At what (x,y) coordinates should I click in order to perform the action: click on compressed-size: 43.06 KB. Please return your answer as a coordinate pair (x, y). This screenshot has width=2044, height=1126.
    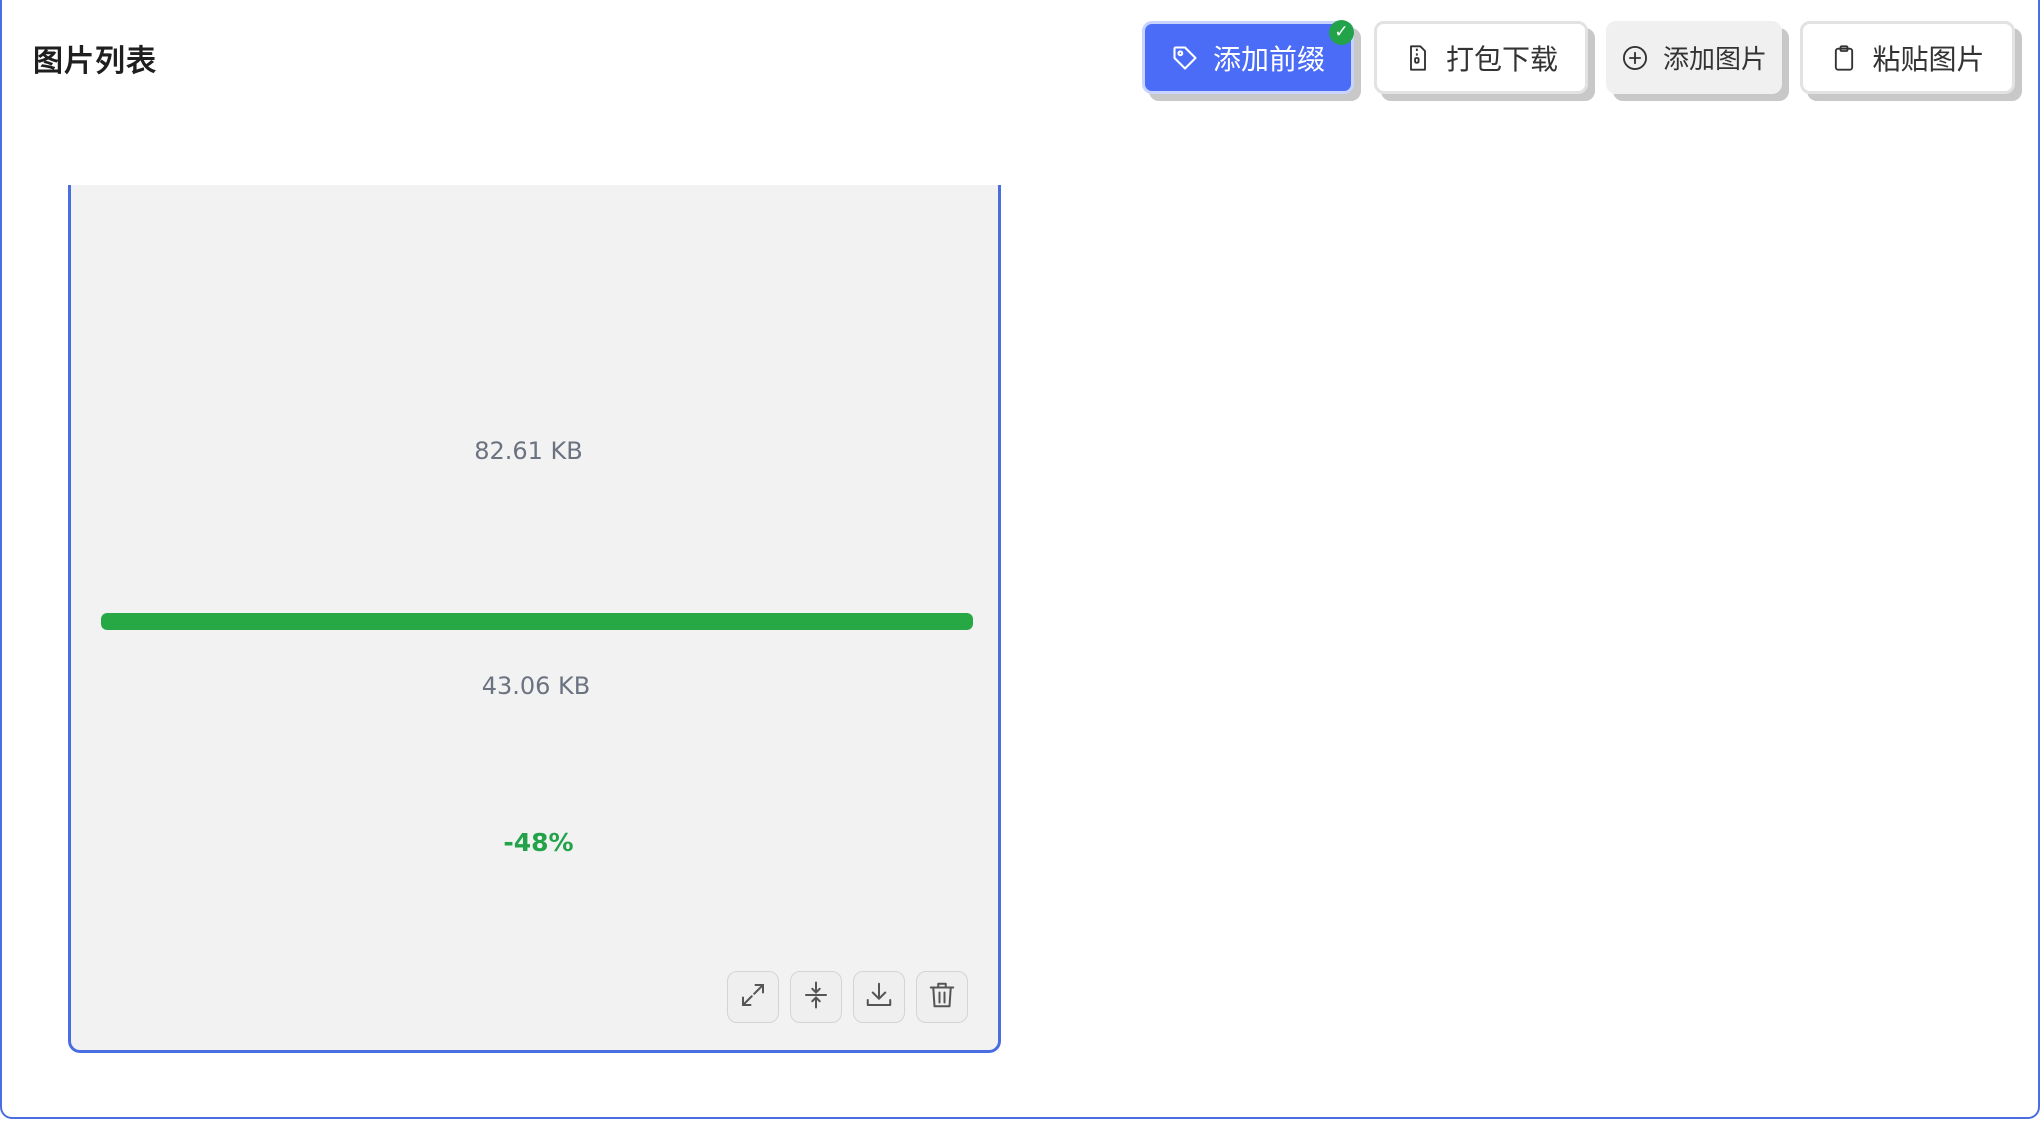
    Looking at the image, I should click on (536, 686).